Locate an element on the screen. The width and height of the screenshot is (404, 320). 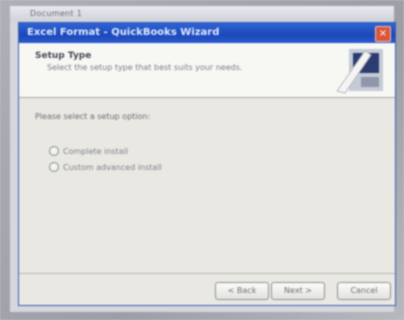
taskbar-label: Document 1 is located at coordinates (56, 13).